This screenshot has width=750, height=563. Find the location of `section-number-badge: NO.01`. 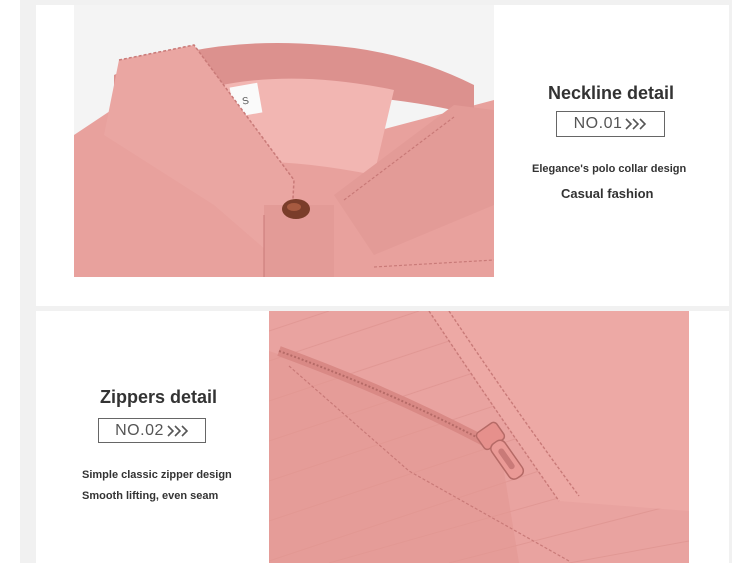

section-number-badge: NO.01 is located at coordinates (610, 124).